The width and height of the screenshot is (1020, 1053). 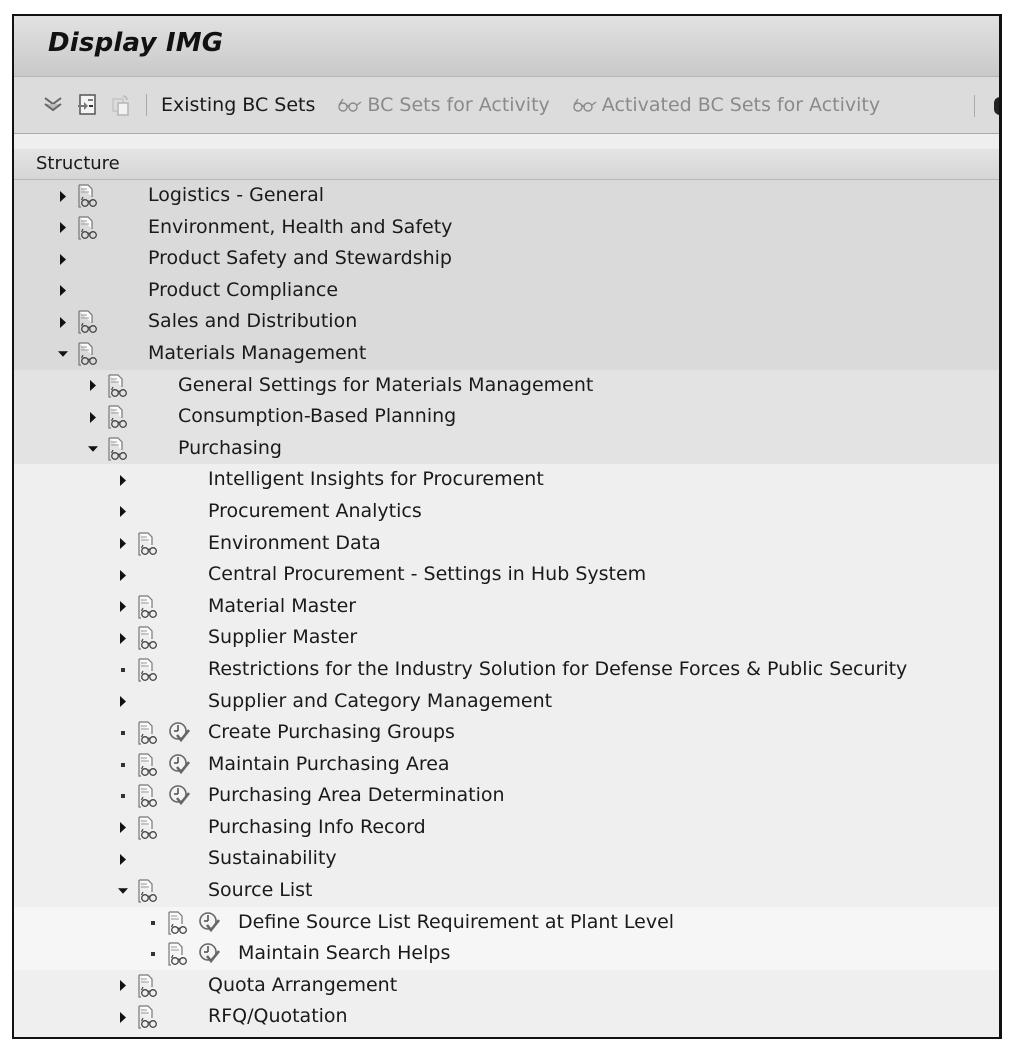 I want to click on tree-node-label: Consumption-Based Planning, so click(x=317, y=416).